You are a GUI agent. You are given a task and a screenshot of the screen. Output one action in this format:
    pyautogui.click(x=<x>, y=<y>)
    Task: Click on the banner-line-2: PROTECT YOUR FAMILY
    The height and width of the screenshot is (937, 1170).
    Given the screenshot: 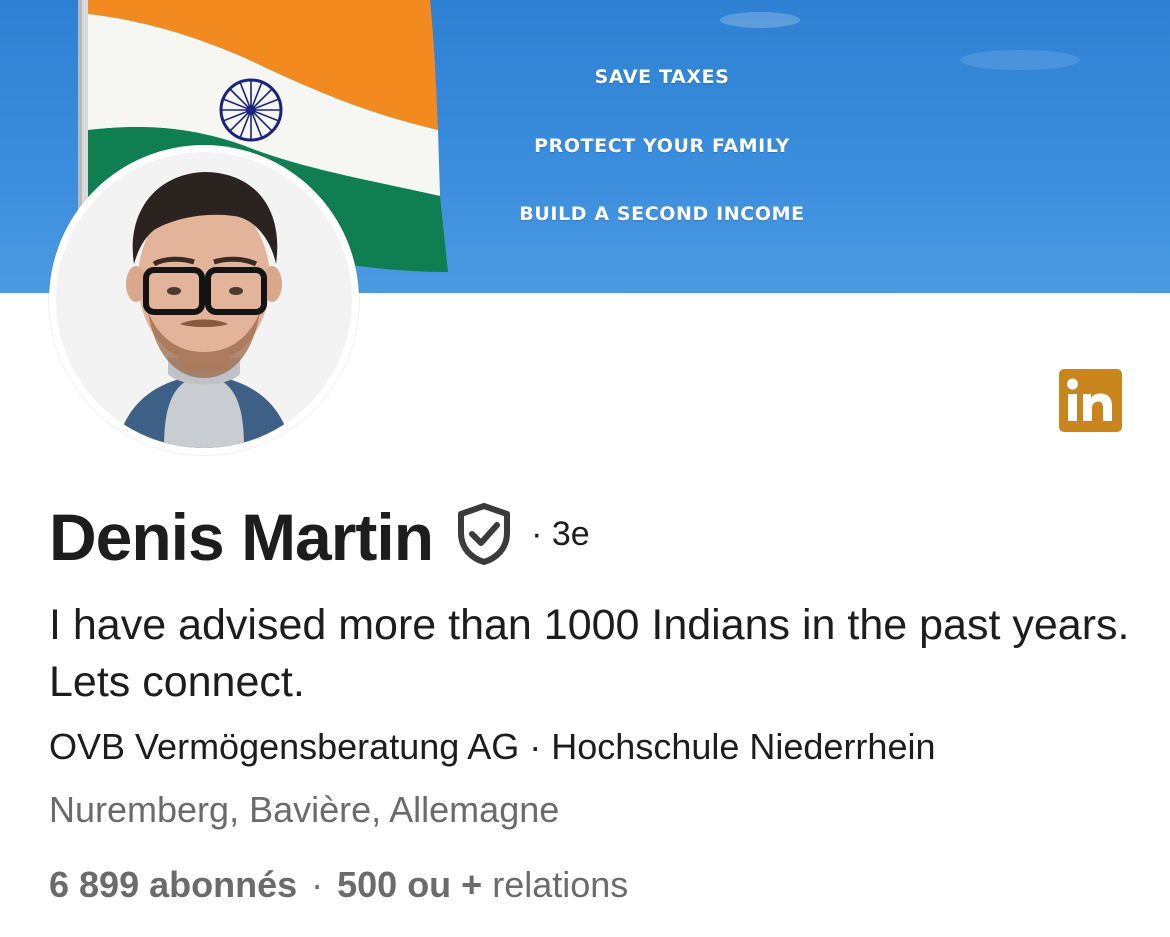 What is the action you would take?
    pyautogui.click(x=662, y=146)
    